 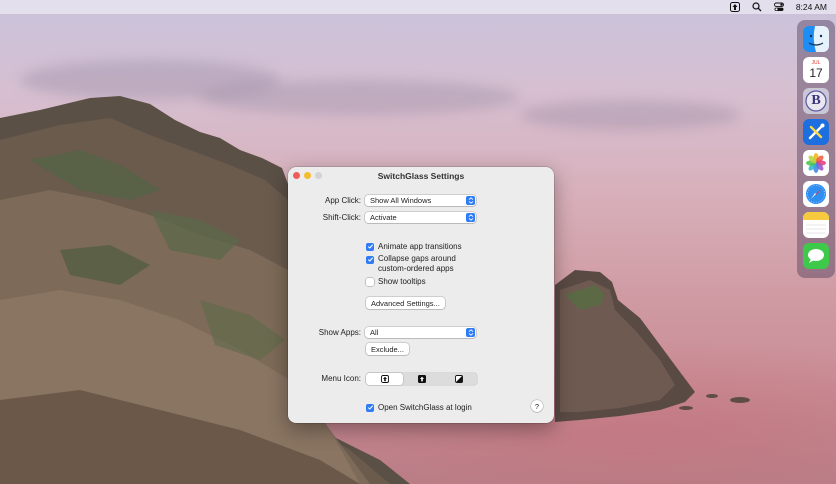 I want to click on animate-transitions-label: Animate app transitions, so click(x=420, y=246).